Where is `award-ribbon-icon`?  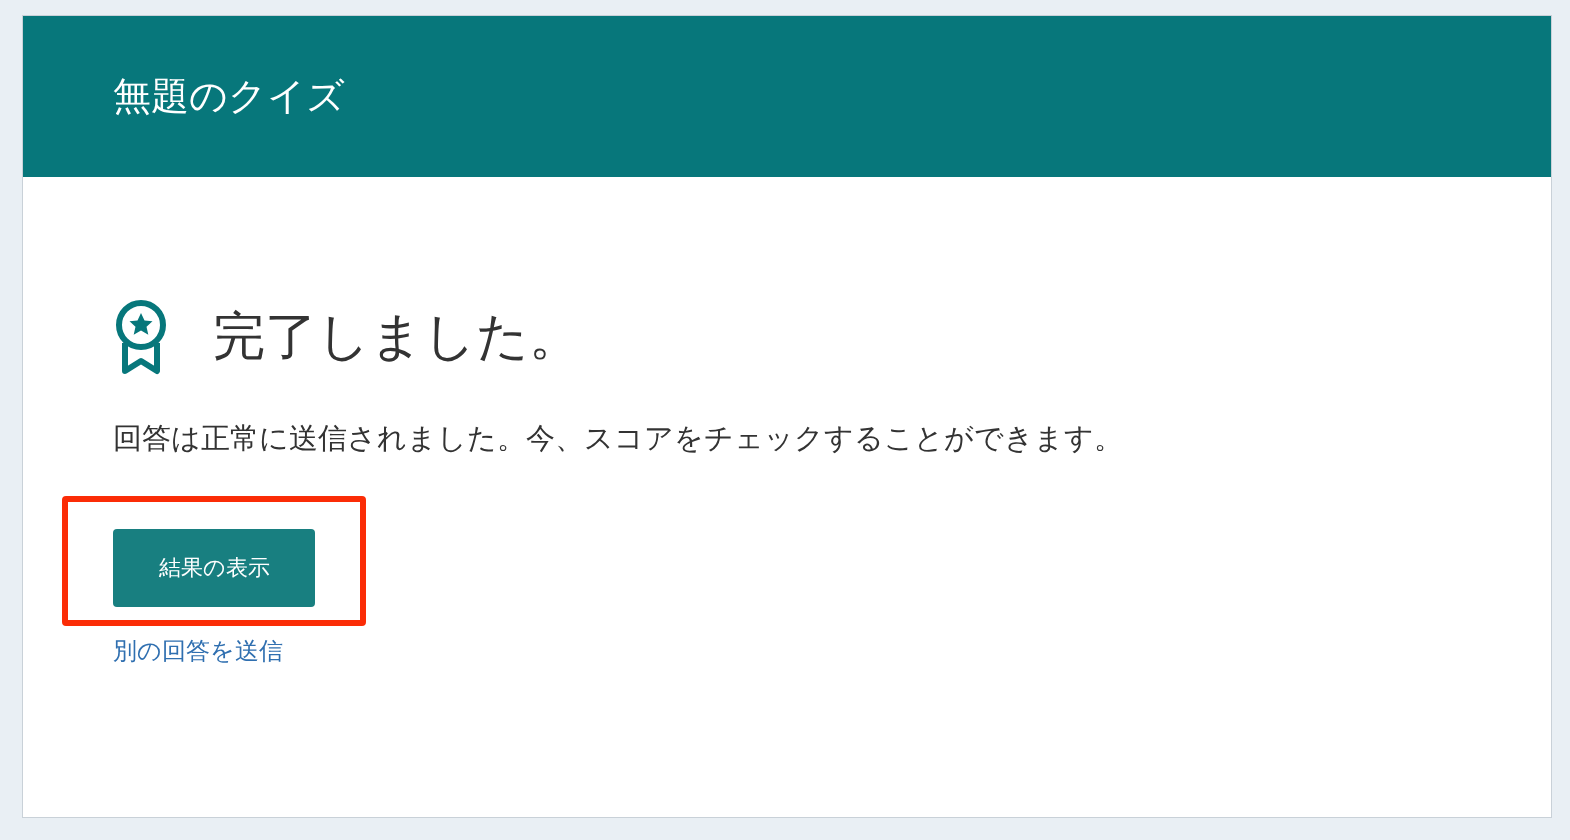 award-ribbon-icon is located at coordinates (141, 337).